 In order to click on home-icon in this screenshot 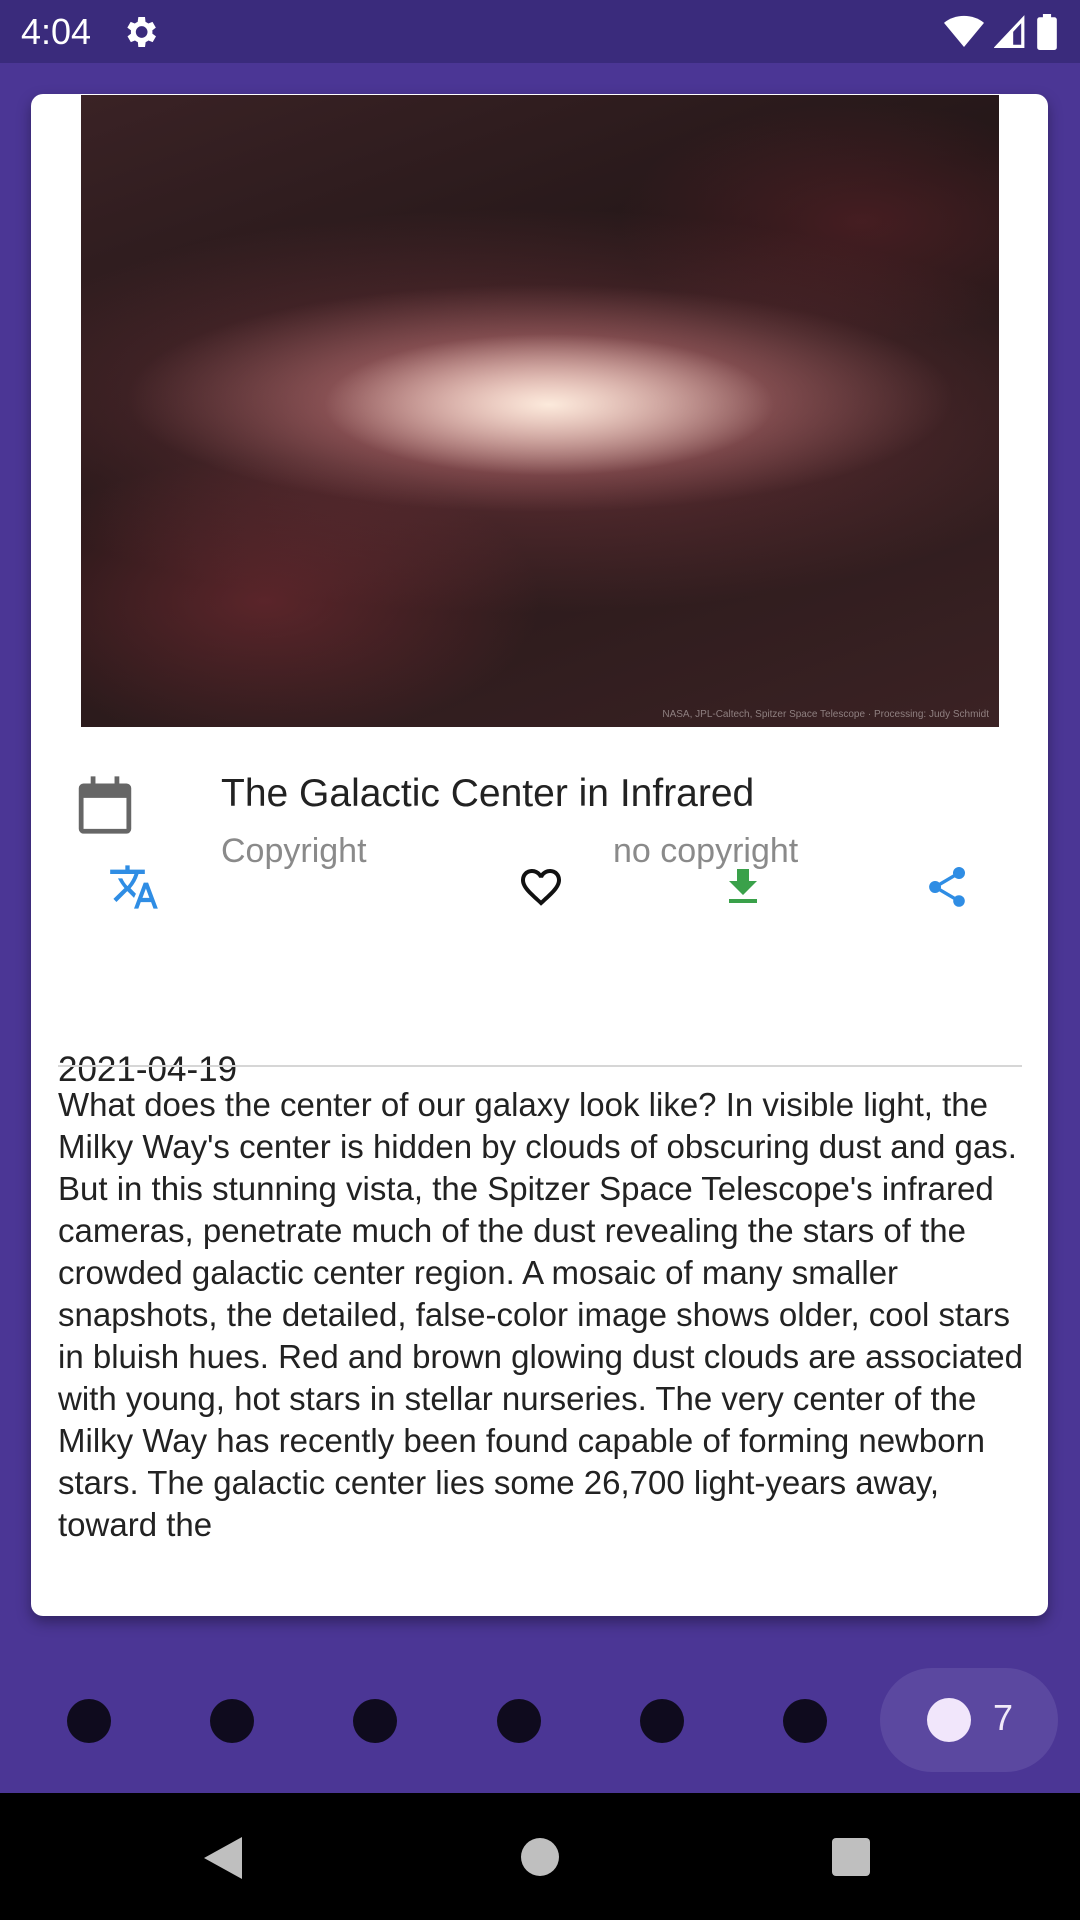, I will do `click(540, 1857)`.